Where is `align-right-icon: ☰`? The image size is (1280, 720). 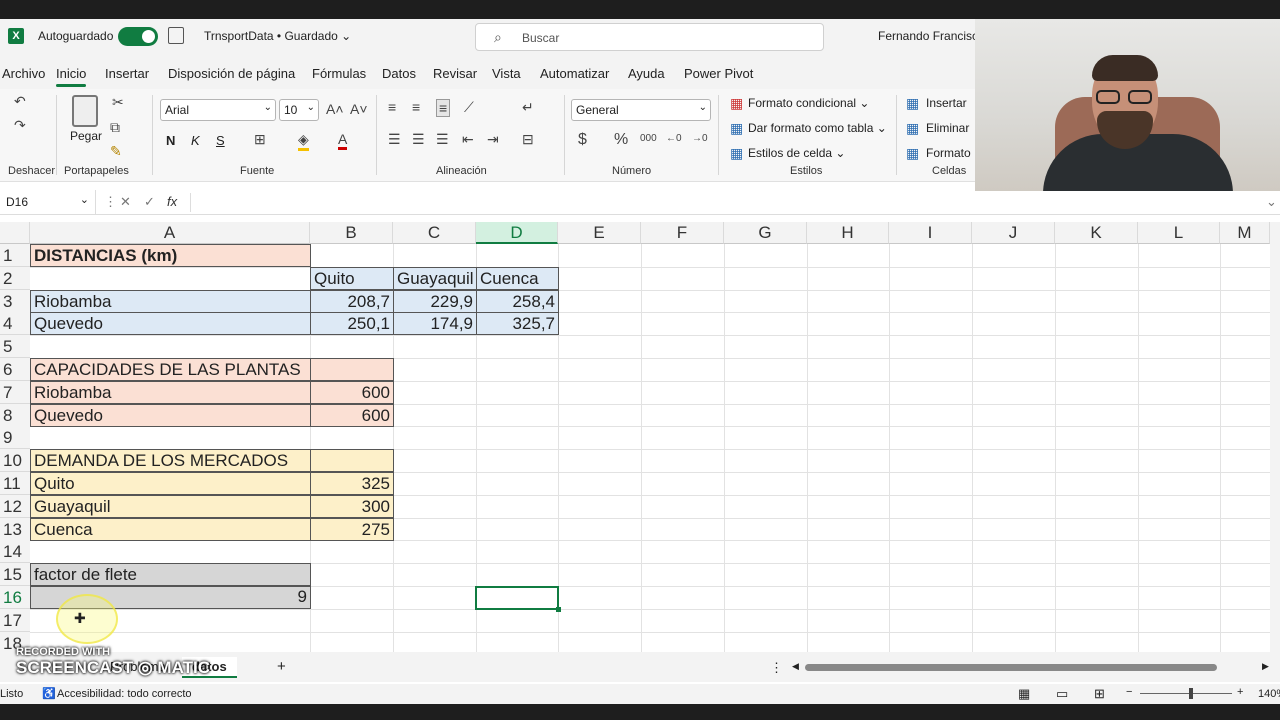 align-right-icon: ☰ is located at coordinates (442, 139).